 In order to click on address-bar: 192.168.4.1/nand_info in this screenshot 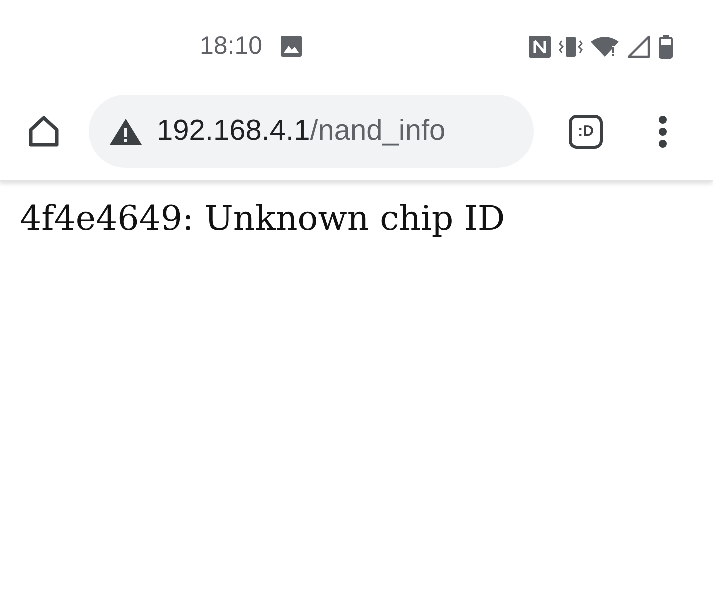, I will do `click(311, 131)`.